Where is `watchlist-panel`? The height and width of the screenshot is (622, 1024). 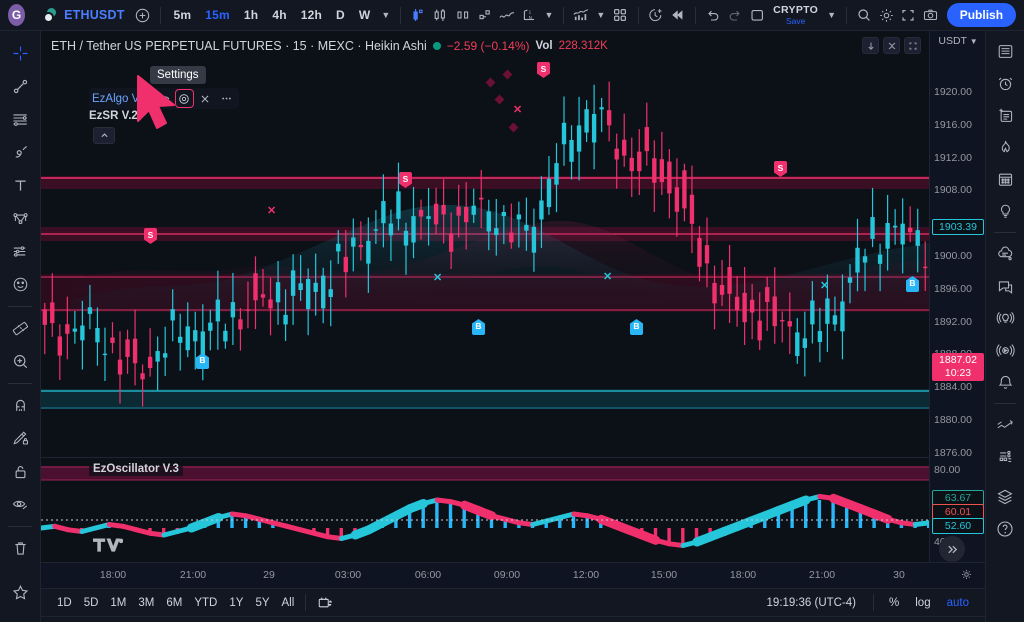 watchlist-panel is located at coordinates (1005, 51).